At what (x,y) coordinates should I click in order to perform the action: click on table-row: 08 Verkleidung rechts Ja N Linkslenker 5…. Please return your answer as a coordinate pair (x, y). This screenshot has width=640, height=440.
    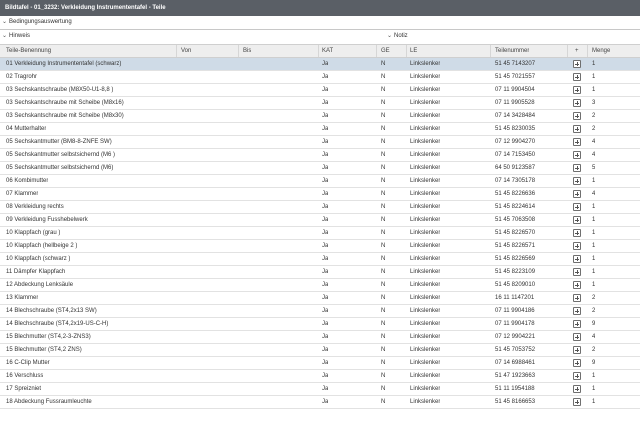
    Looking at the image, I should click on (320, 207).